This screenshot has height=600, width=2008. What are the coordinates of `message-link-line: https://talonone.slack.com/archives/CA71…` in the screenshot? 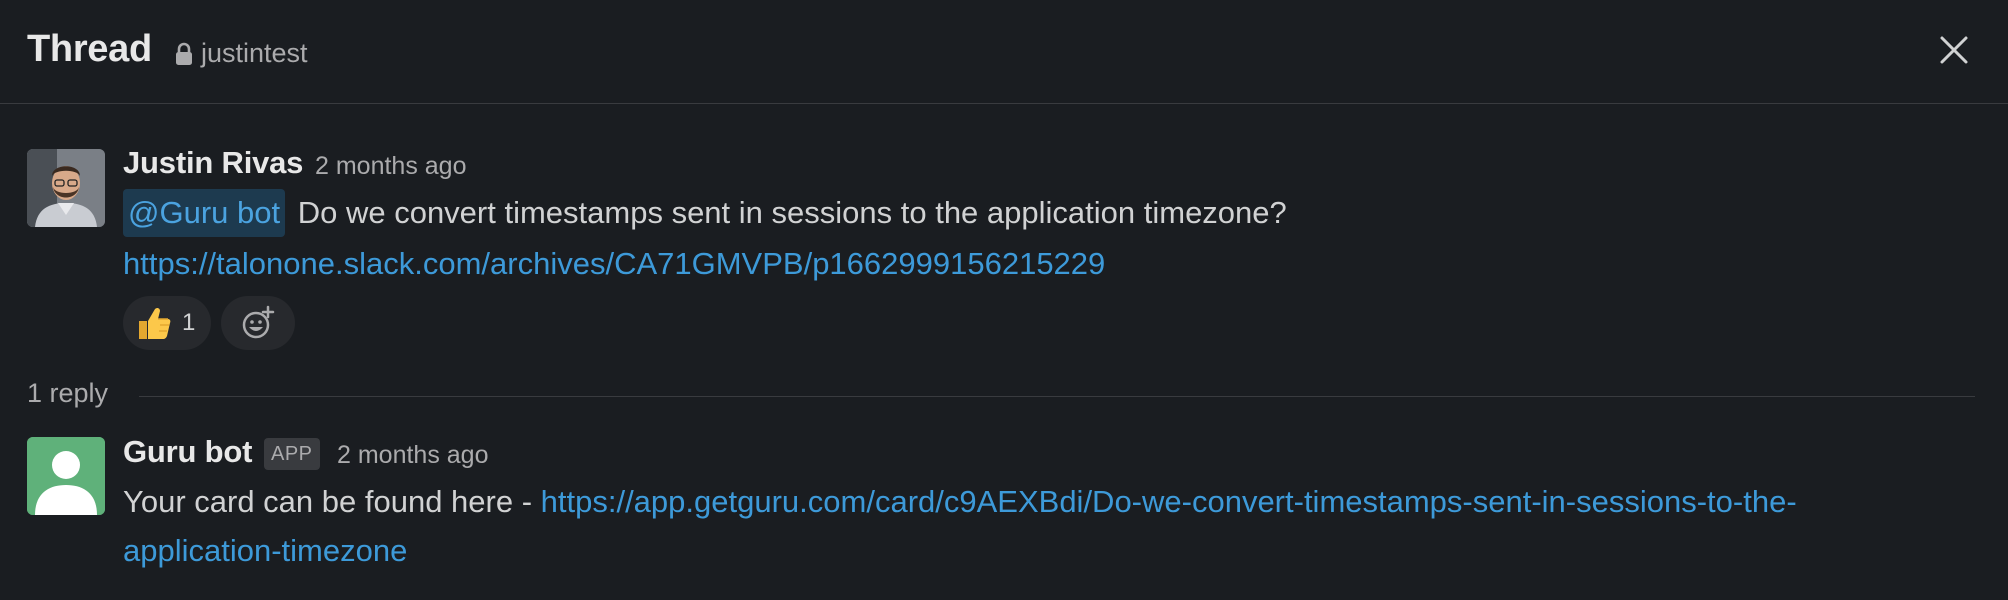 It's located at (614, 264).